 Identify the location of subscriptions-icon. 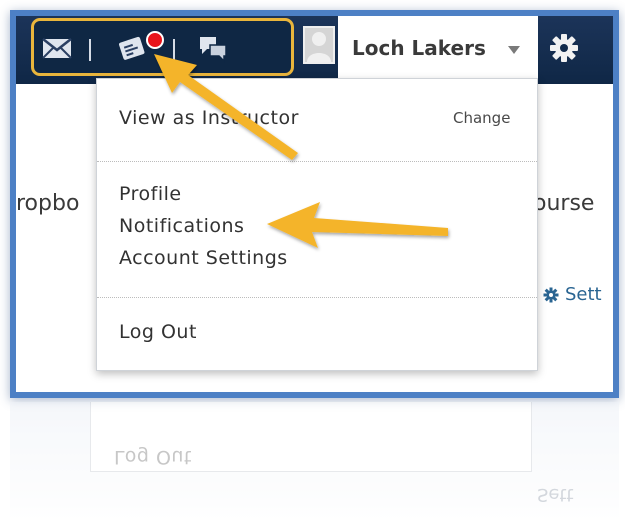
(213, 48).